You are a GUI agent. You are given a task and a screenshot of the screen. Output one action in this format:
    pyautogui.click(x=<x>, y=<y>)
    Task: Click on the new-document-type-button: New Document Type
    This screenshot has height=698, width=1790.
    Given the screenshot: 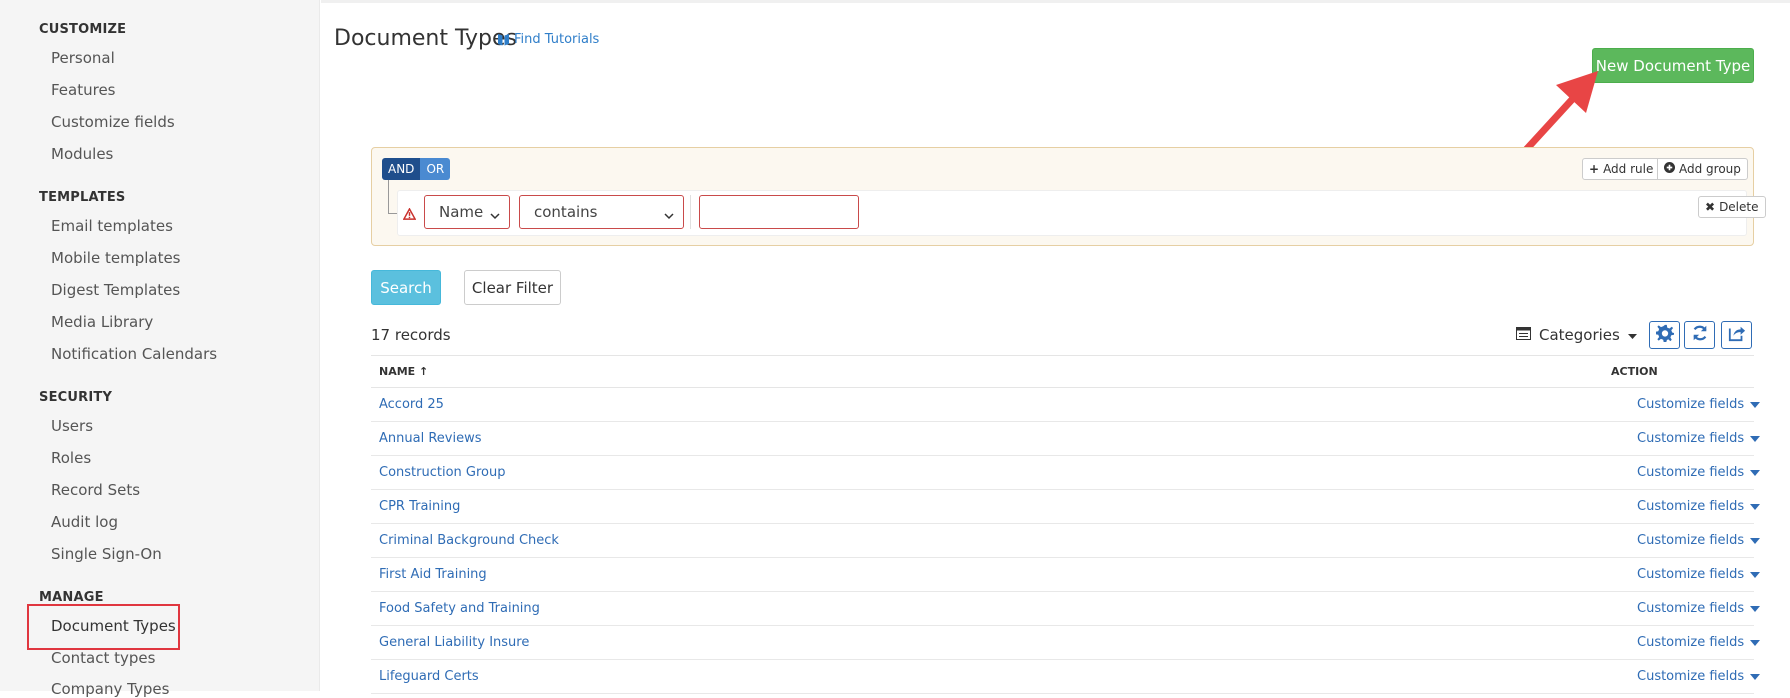 What is the action you would take?
    pyautogui.click(x=1673, y=65)
    